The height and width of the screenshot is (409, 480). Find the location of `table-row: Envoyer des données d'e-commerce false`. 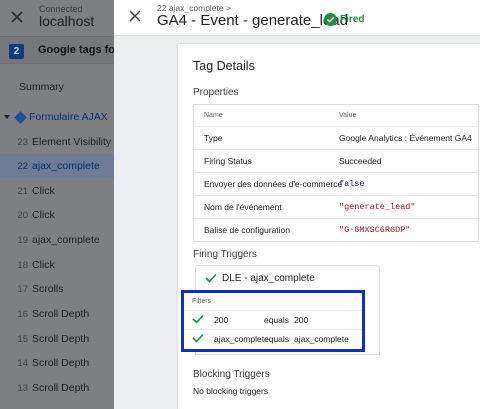

table-row: Envoyer des données d'e-commerce false is located at coordinates (336, 183).